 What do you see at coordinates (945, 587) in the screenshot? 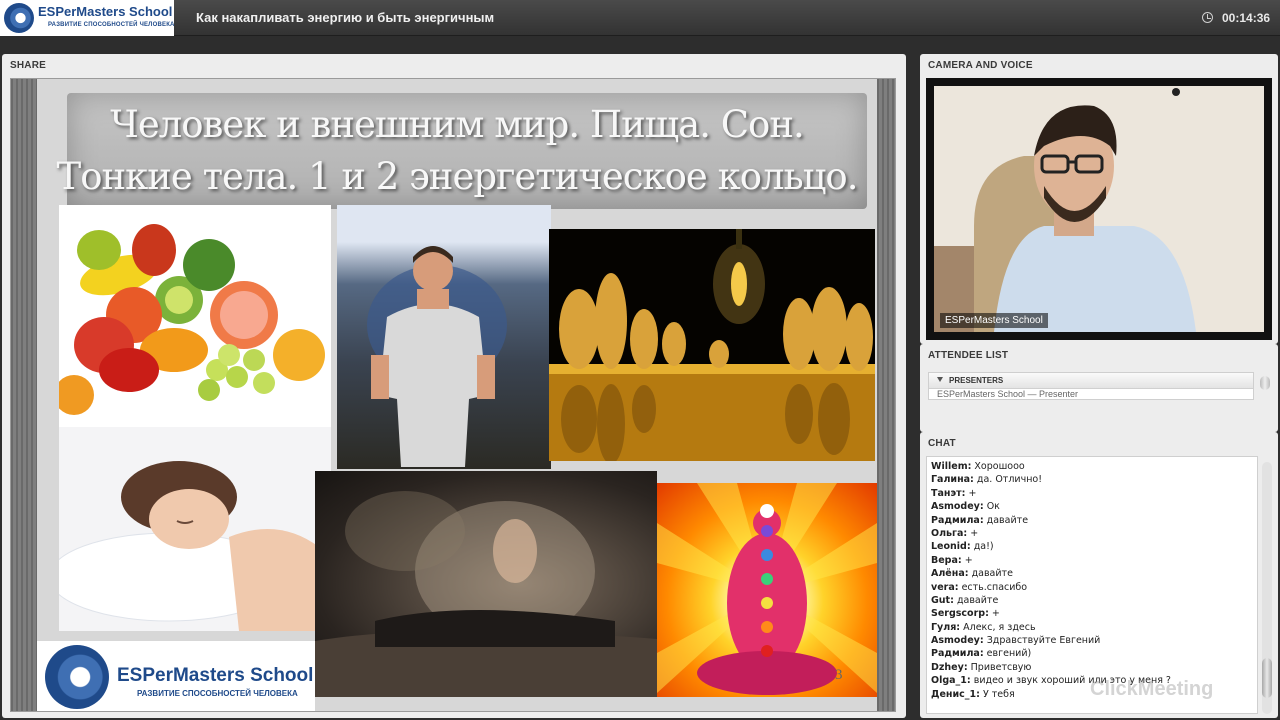
I see `chat-username: vera:` at bounding box center [945, 587].